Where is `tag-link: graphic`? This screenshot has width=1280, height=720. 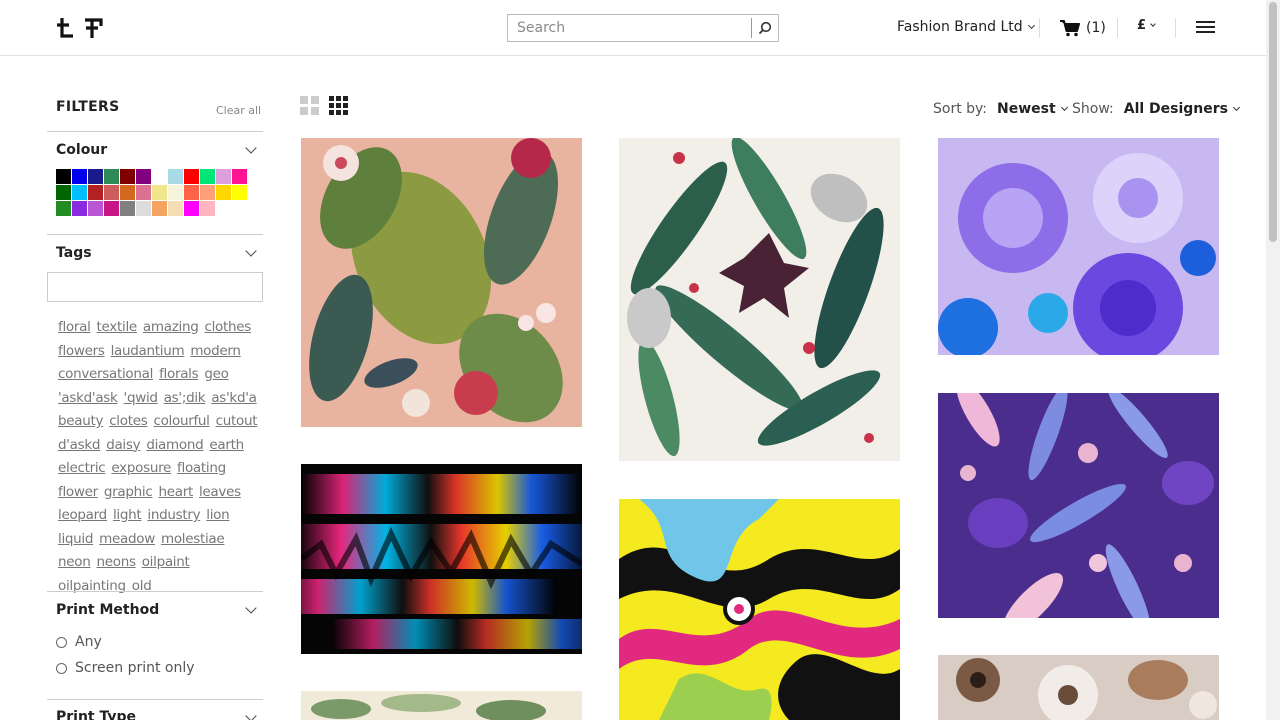 tag-link: graphic is located at coordinates (128, 492).